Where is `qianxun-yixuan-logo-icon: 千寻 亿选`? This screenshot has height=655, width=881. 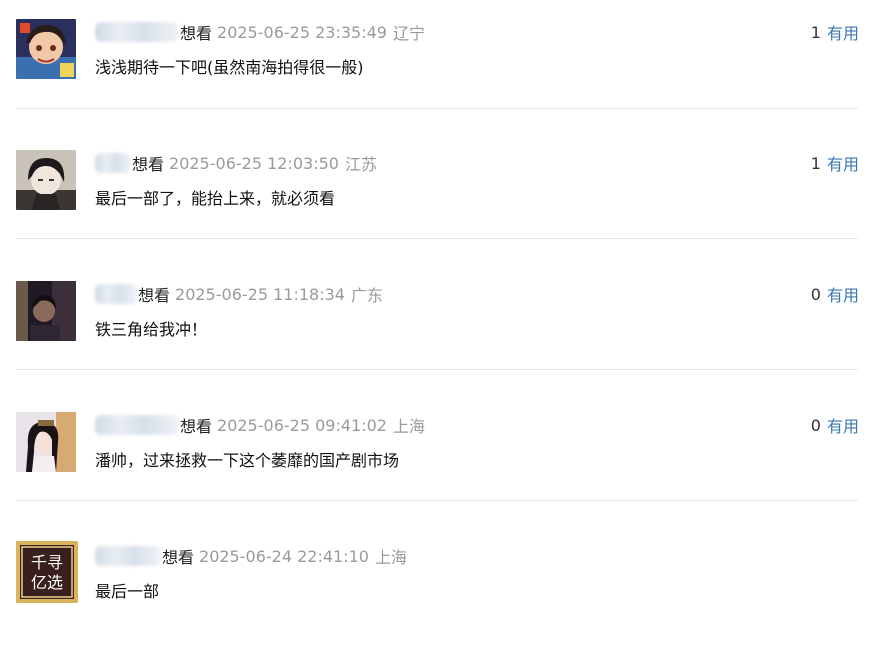 qianxun-yixuan-logo-icon: 千寻 亿选 is located at coordinates (47, 572).